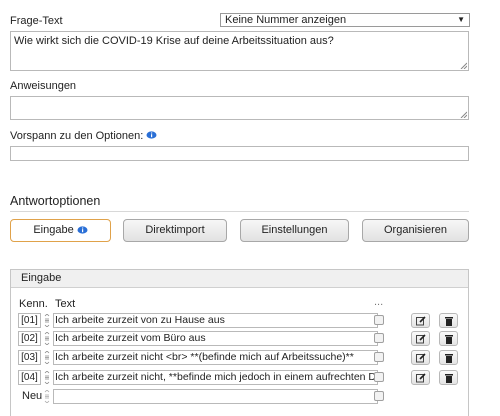  I want to click on column-header-code: Kenn., so click(33, 304).